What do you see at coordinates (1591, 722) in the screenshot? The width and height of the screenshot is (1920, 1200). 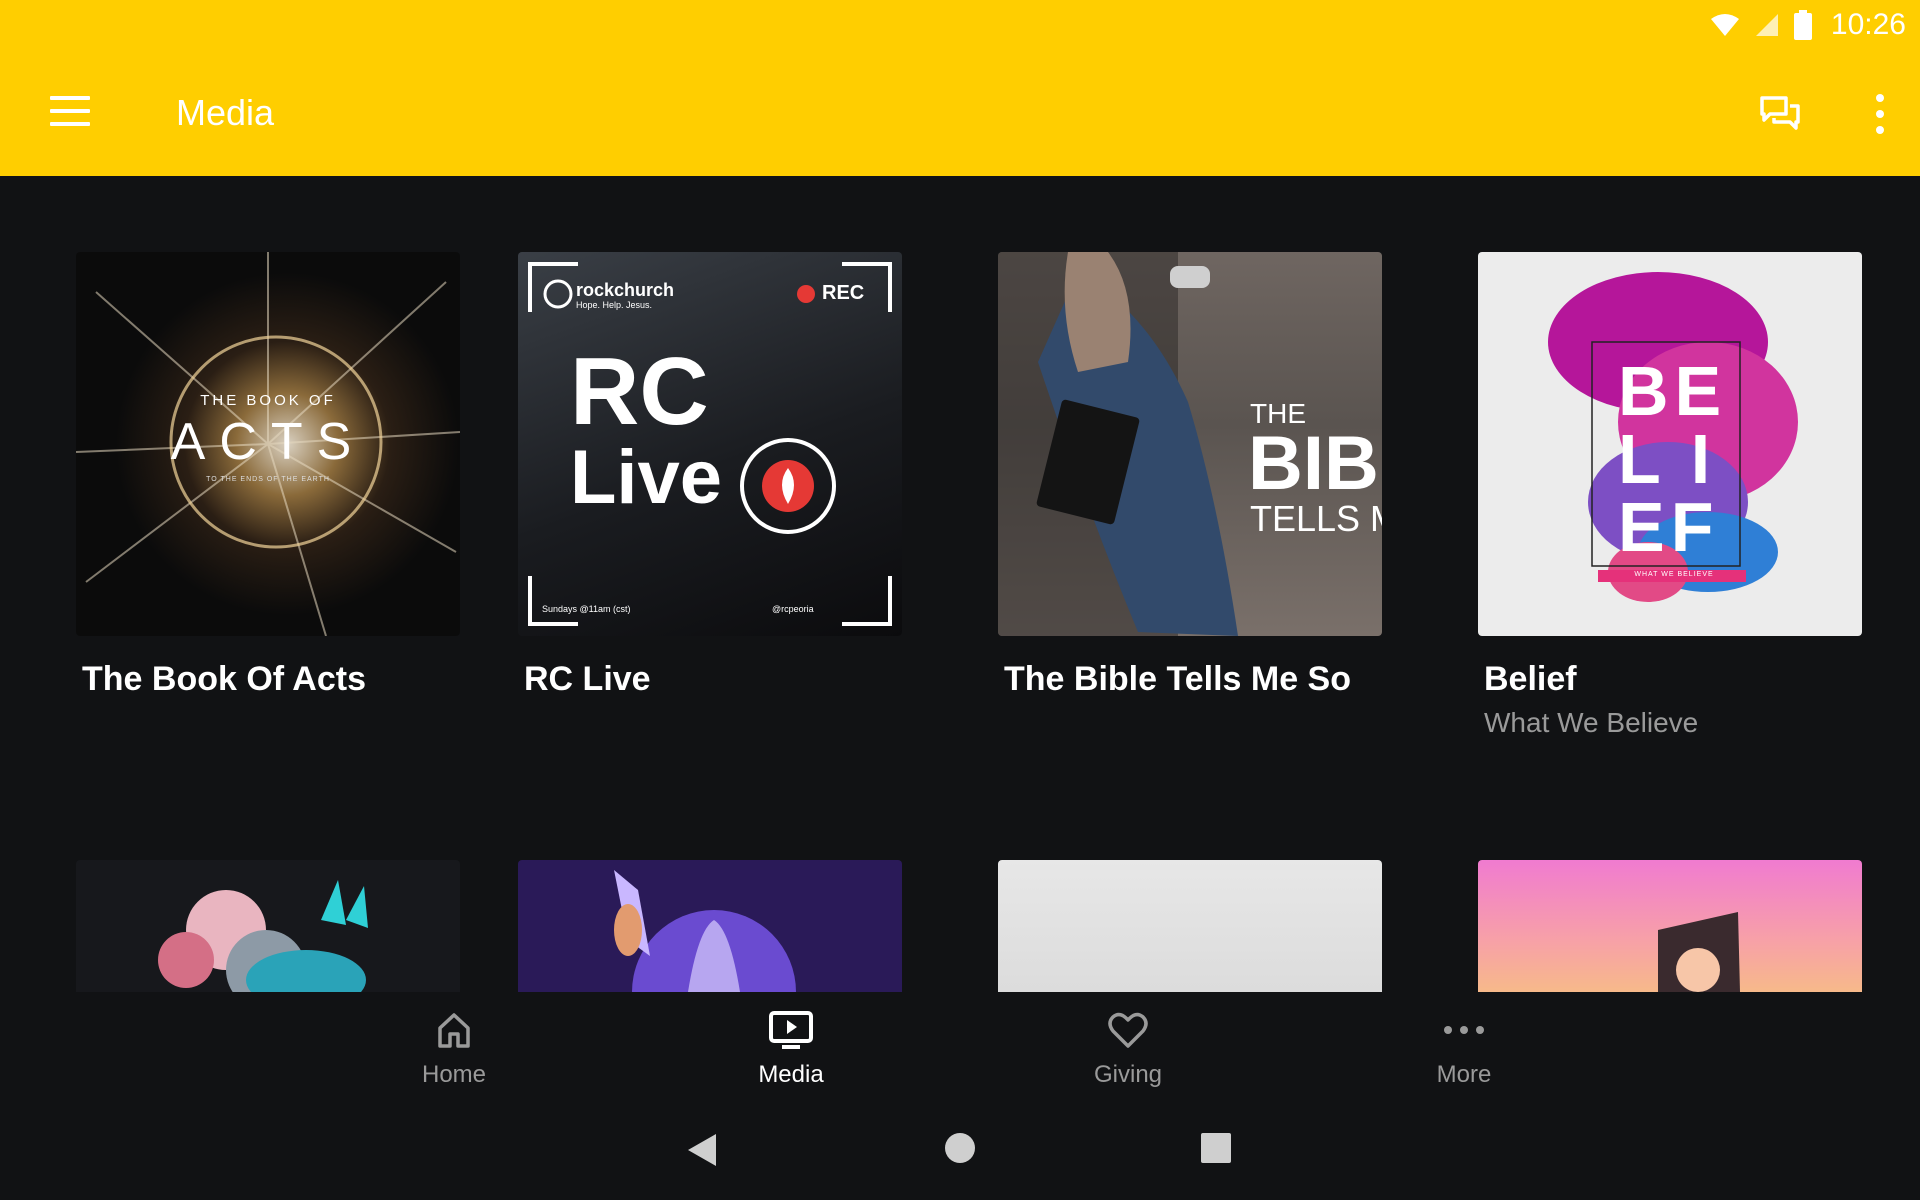 I see `card-subtitle: What We Believe` at bounding box center [1591, 722].